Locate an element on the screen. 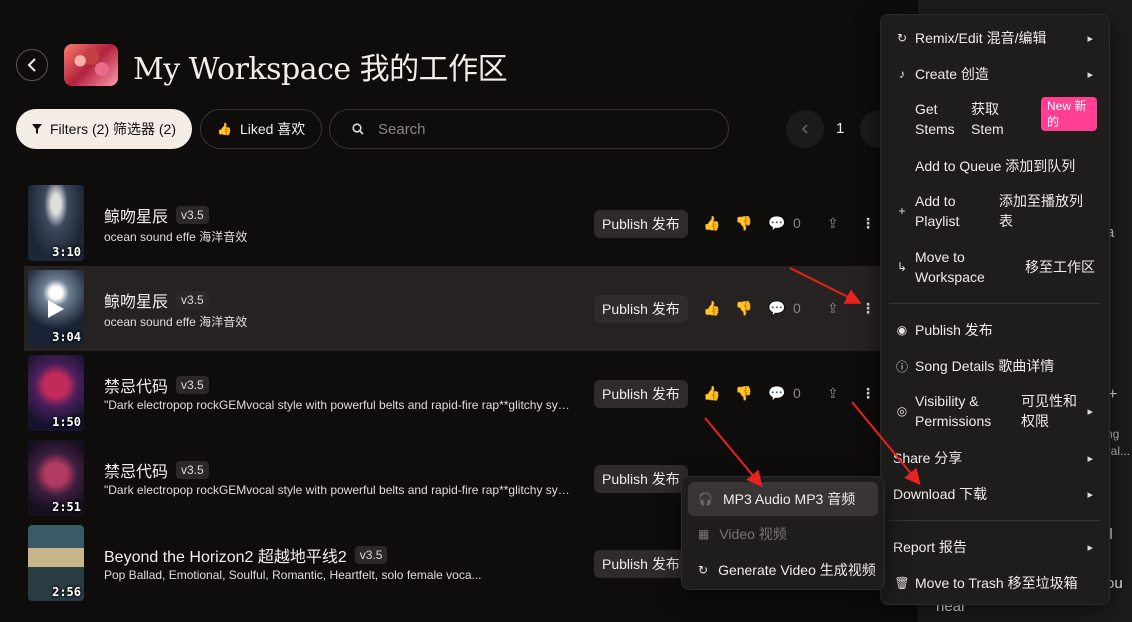 This screenshot has width=1132, height=622. move-icon: ↳ is located at coordinates (902, 267).